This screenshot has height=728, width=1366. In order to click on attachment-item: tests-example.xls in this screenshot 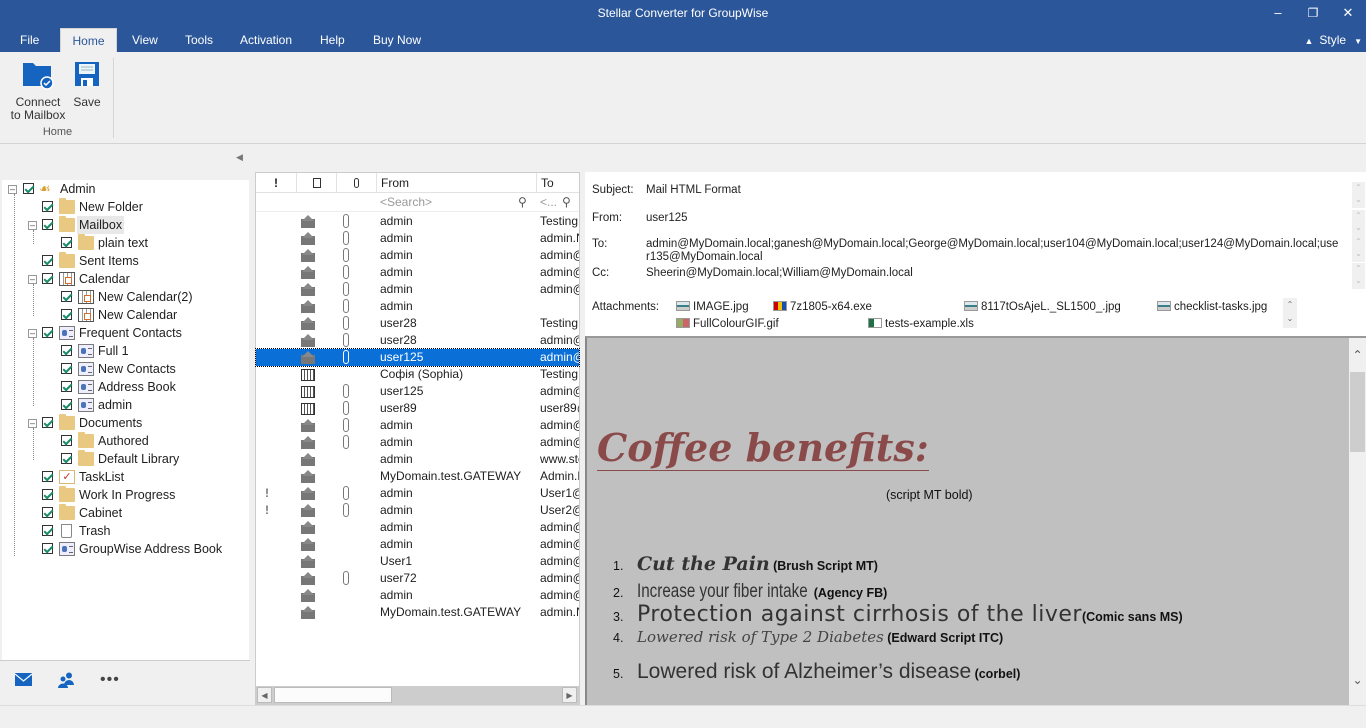, I will do `click(921, 324)`.